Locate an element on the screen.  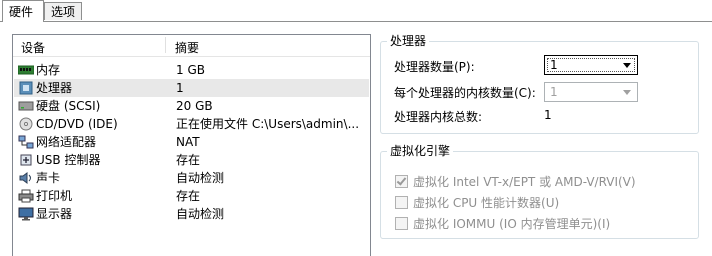
device-summary: 20 GB is located at coordinates (194, 106).